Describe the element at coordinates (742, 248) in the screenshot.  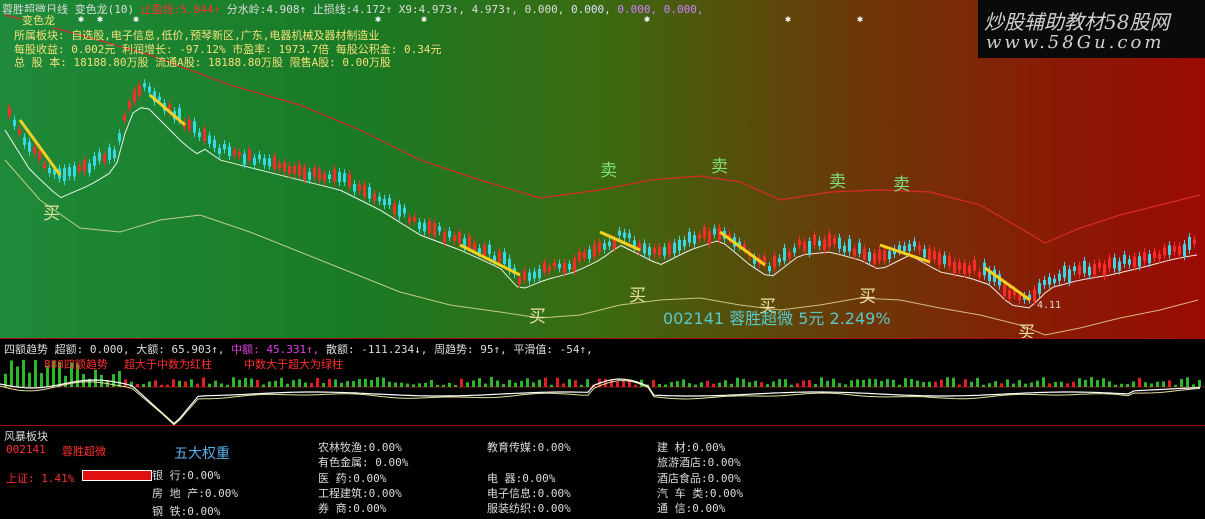
I see `trend-segment` at that location.